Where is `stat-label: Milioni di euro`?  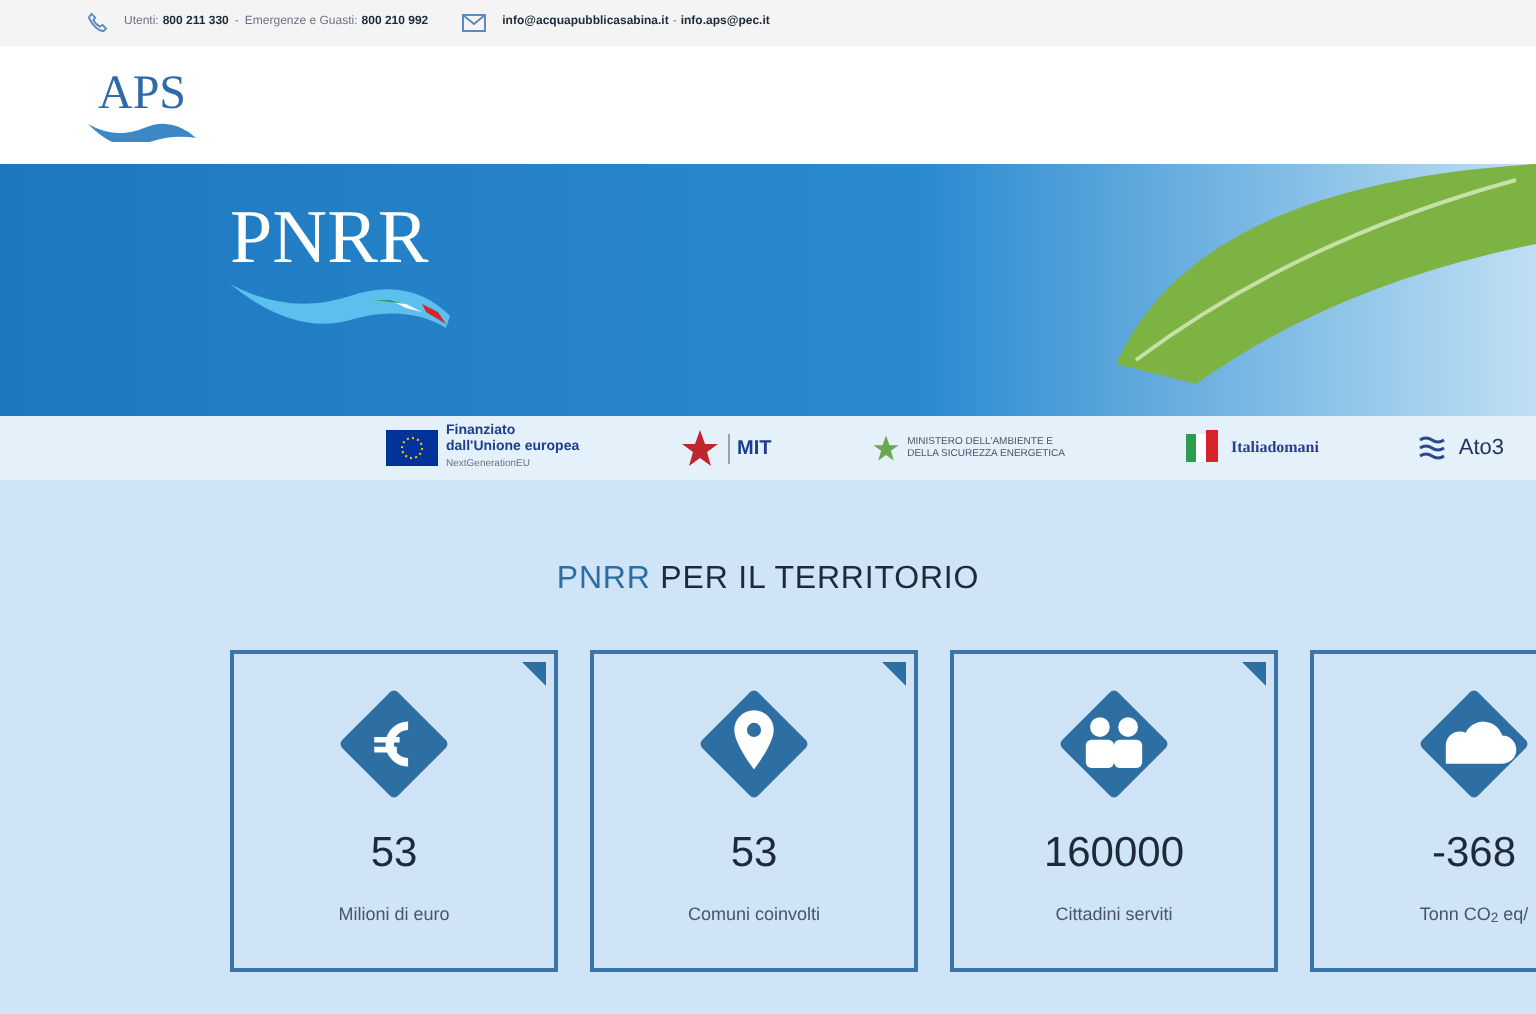
stat-label: Milioni di euro is located at coordinates (394, 914).